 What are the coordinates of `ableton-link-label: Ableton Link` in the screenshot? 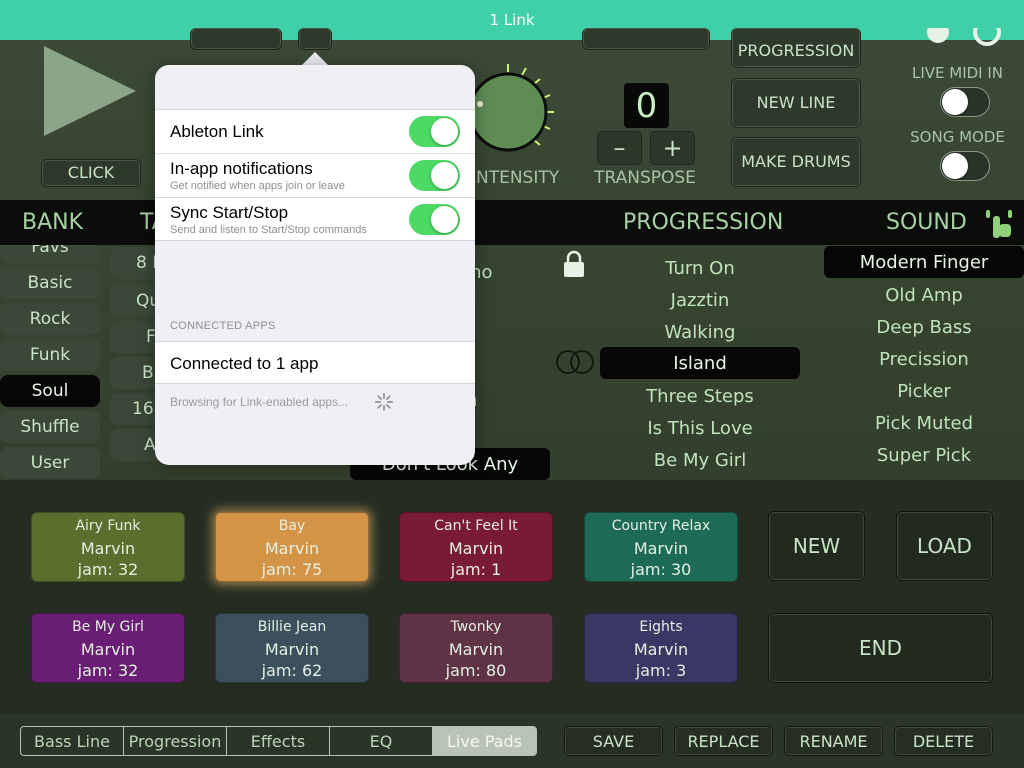 It's located at (217, 131).